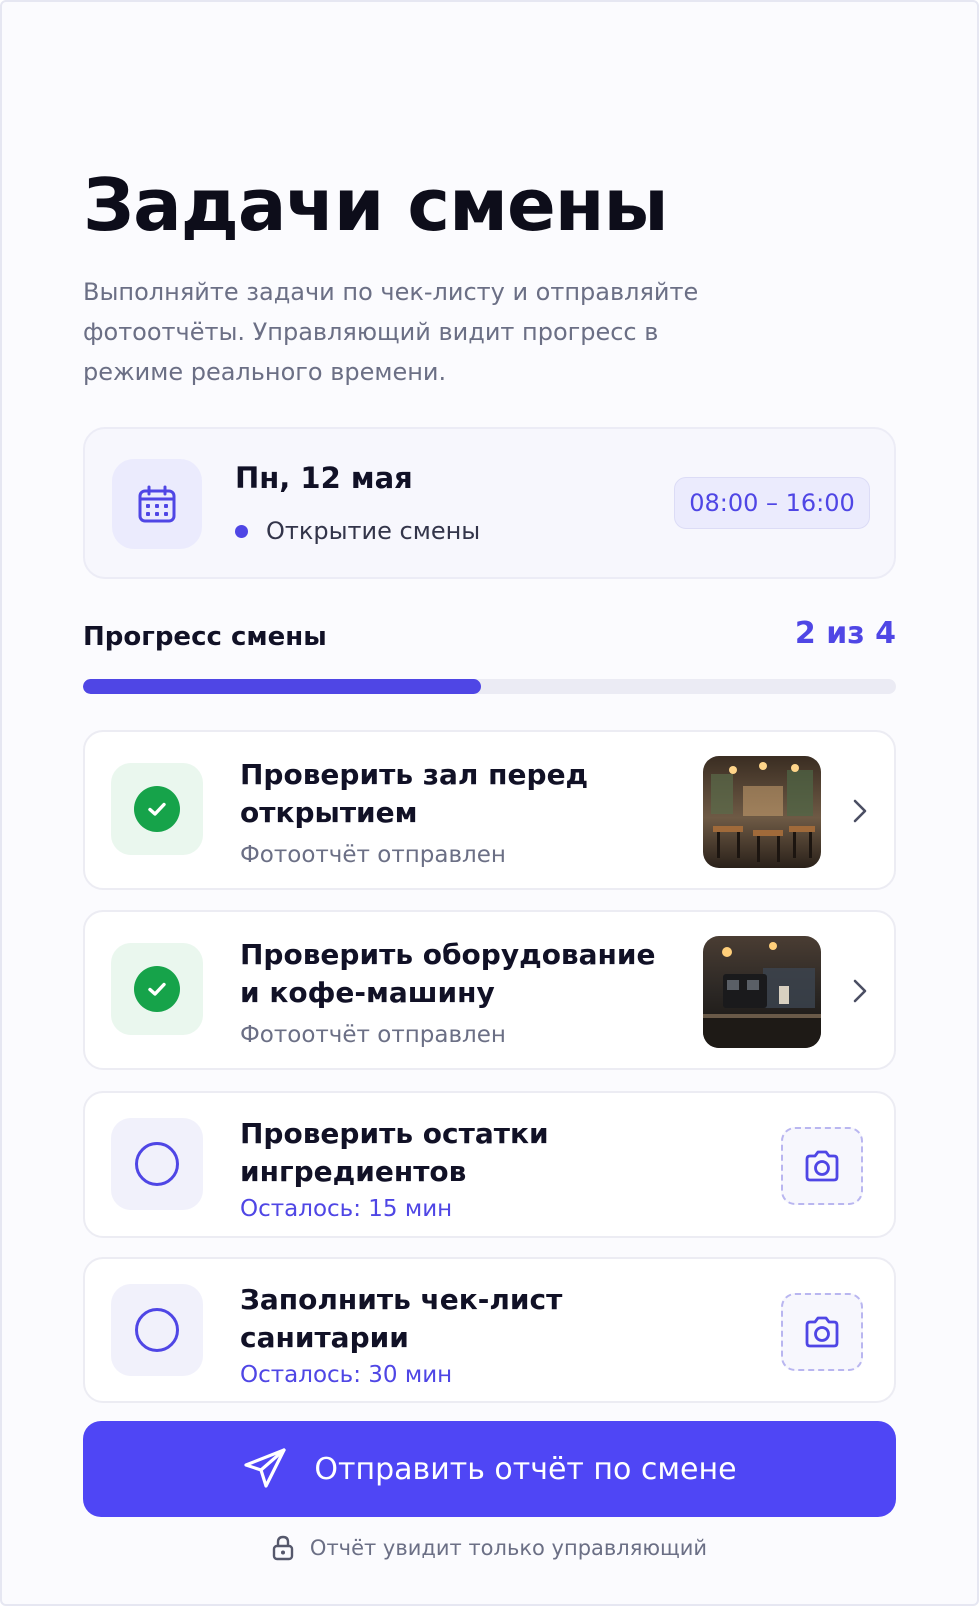 The height and width of the screenshot is (1606, 979). Describe the element at coordinates (346, 1209) in the screenshot. I see `task-subtitle: Осталось: 15 мин` at that location.